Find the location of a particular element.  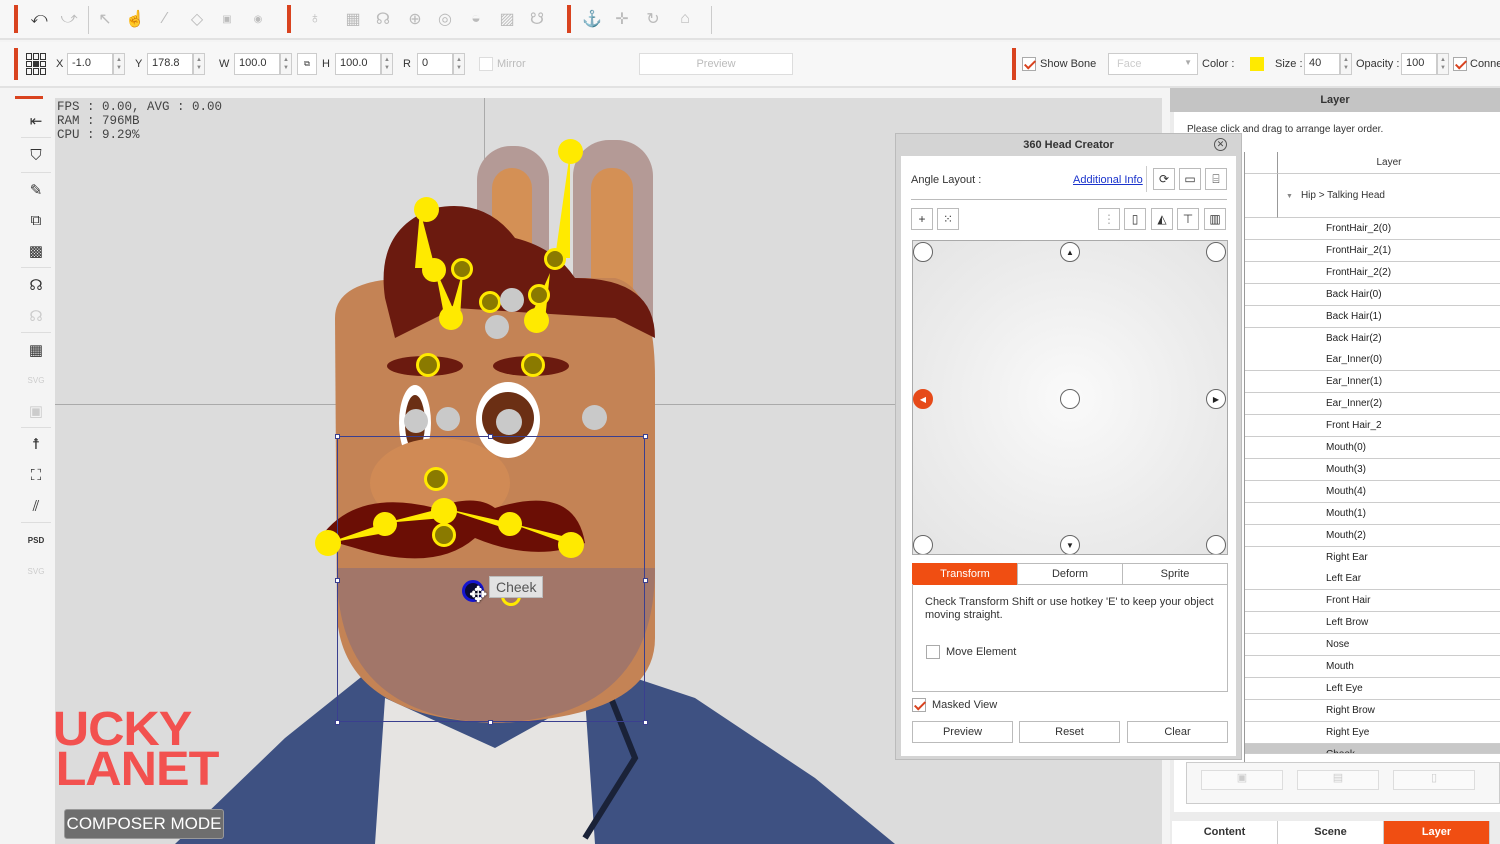

eraser-icon: ◇ is located at coordinates (197, 19).